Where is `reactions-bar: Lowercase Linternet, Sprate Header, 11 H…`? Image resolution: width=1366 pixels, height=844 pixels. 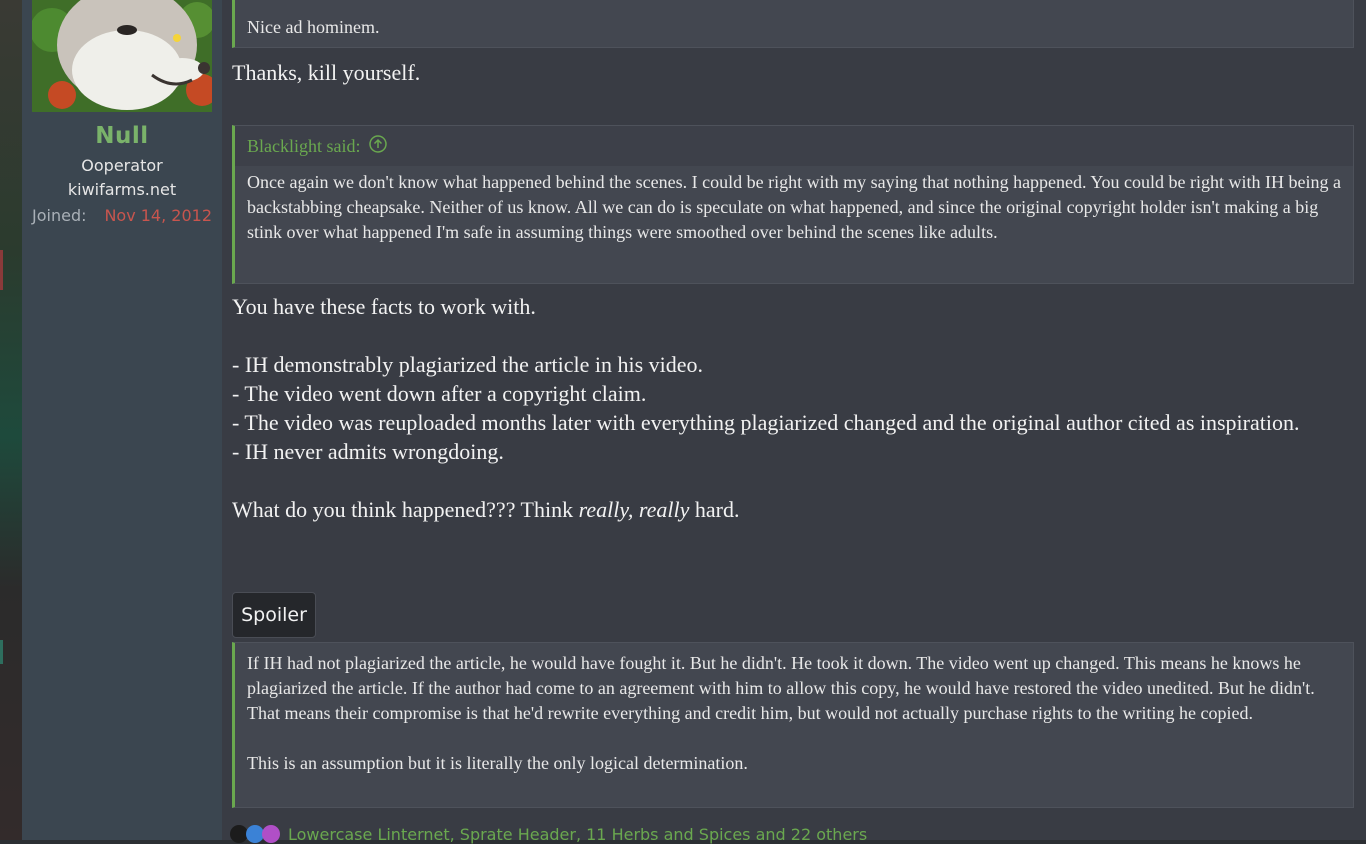 reactions-bar: Lowercase Linternet, Sprate Header, 11 H… is located at coordinates (548, 834).